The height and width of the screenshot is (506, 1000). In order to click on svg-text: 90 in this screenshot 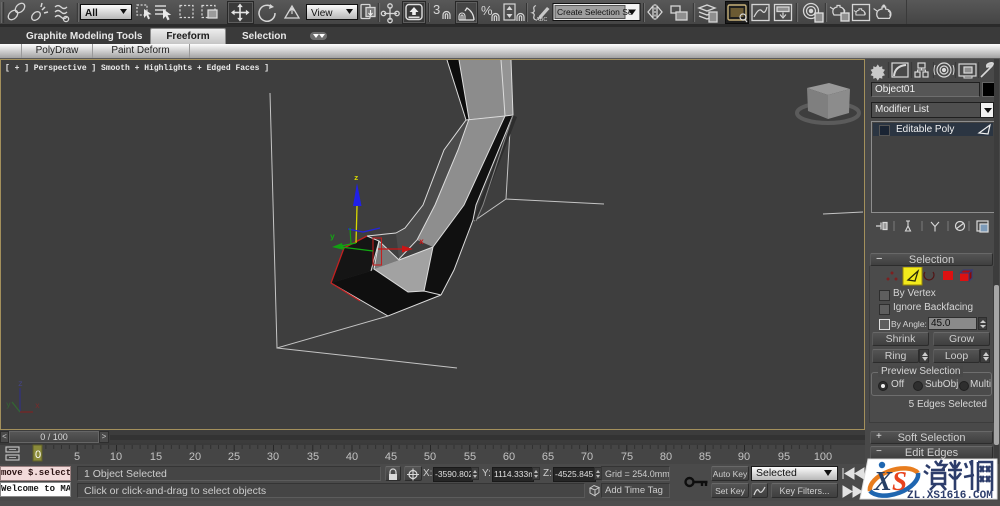, I will do `click(744, 457)`.